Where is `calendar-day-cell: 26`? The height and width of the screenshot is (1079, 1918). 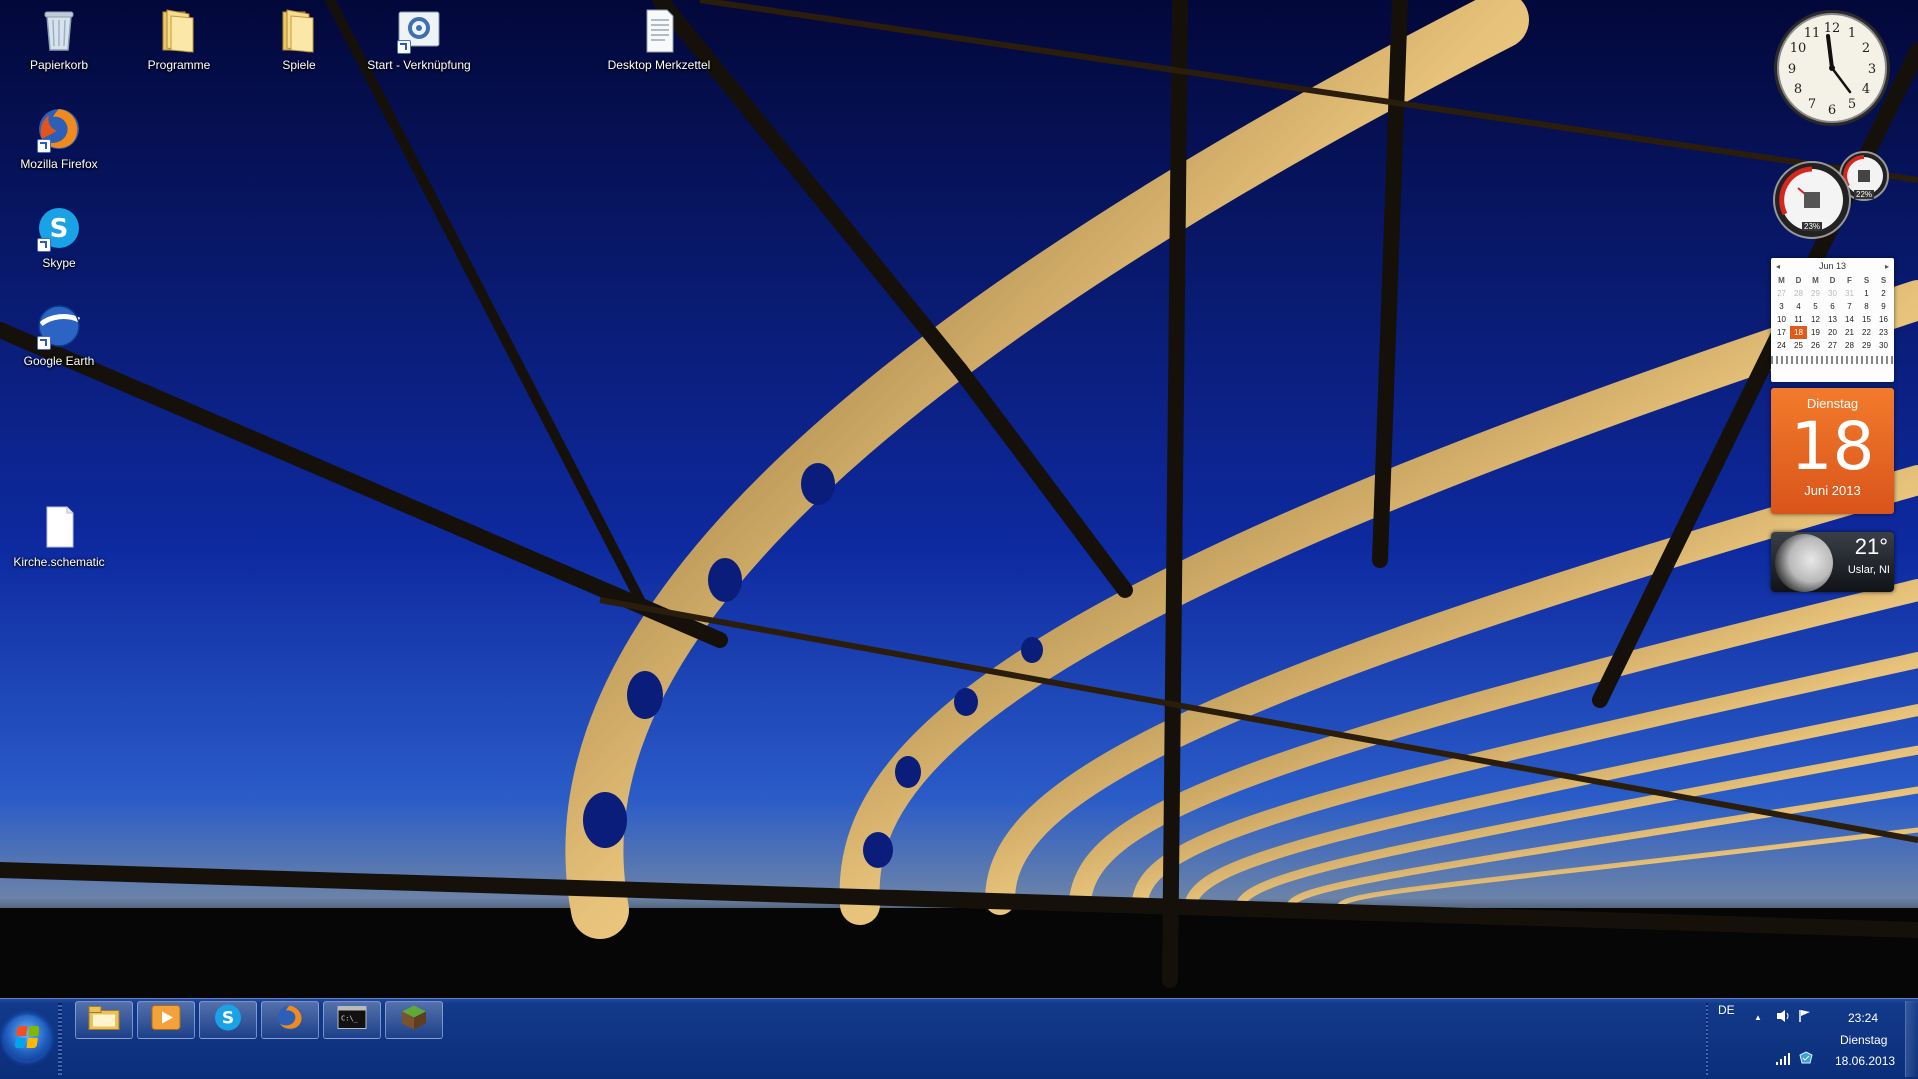
calendar-day-cell: 26 is located at coordinates (1815, 345).